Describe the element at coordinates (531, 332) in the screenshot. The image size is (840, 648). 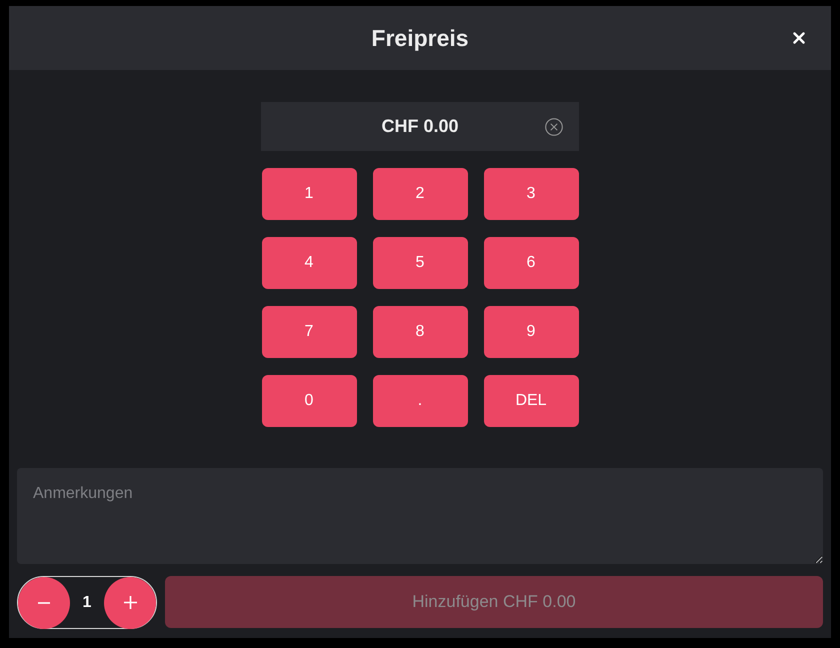
I see `keypad-key: 9` at that location.